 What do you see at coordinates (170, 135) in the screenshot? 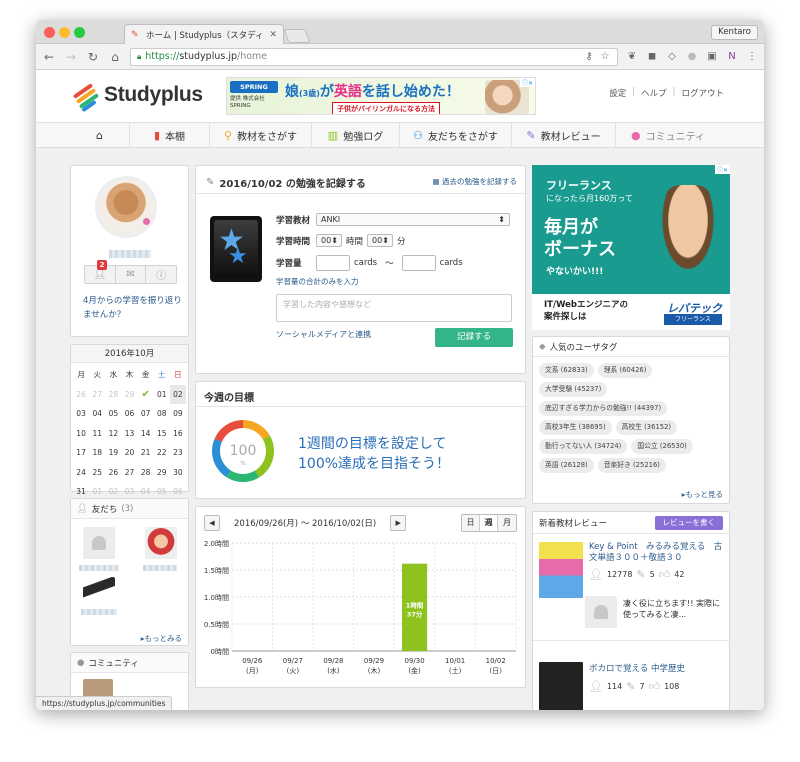
I see `nav-bookshelf: ▮ 本棚` at bounding box center [170, 135].